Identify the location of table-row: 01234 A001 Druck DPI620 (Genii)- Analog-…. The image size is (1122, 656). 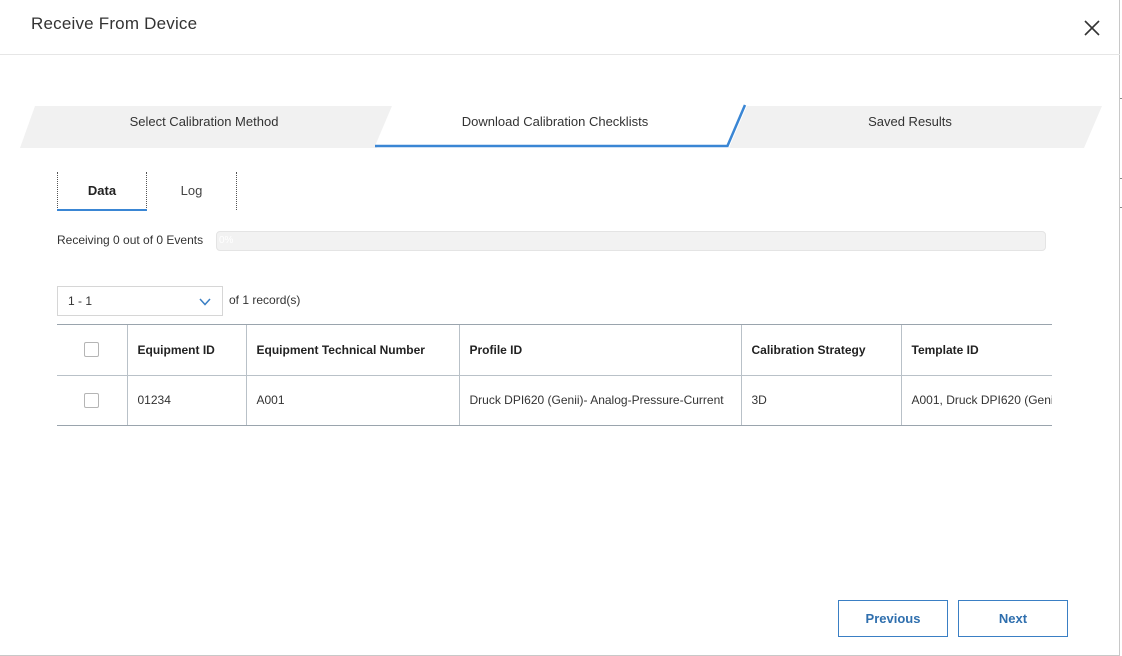
(554, 400).